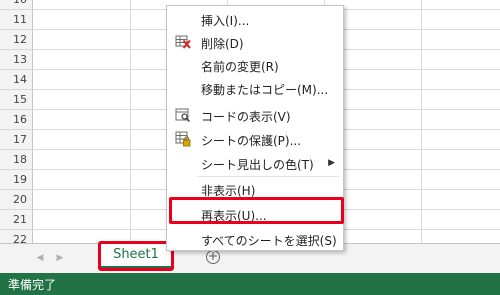  I want to click on submenu-arrow-icon: ▶, so click(331, 163).